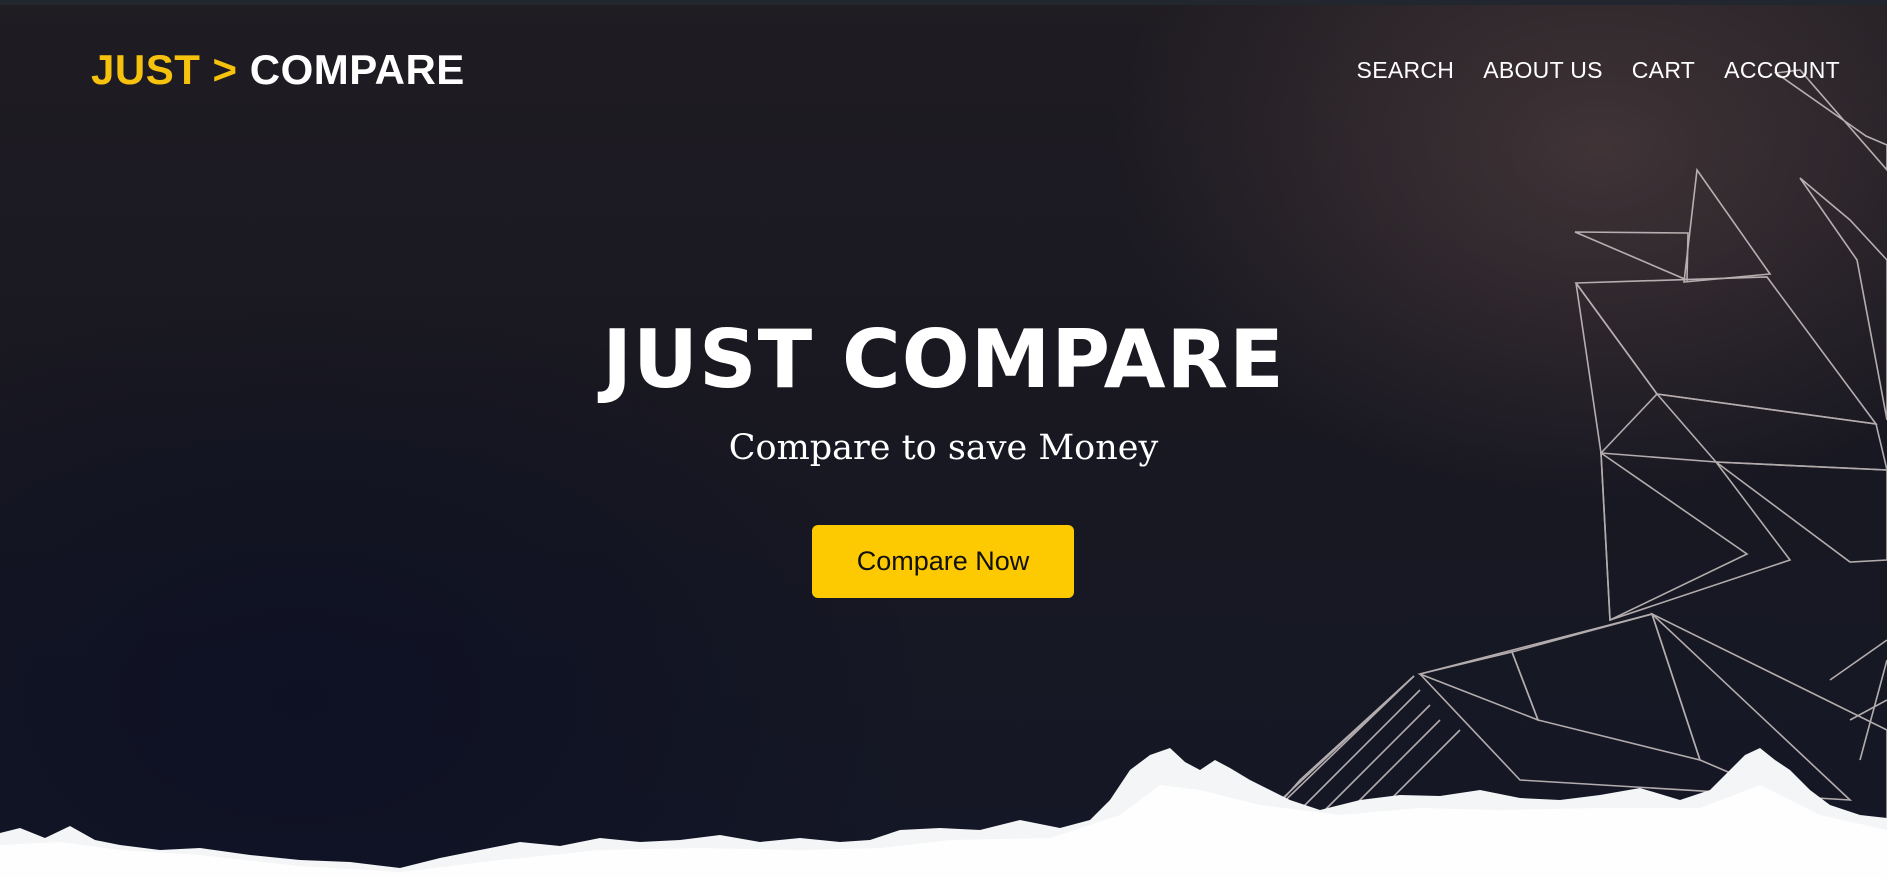  Describe the element at coordinates (164, 69) in the screenshot. I see `brand-logo-part1: JUST >` at that location.